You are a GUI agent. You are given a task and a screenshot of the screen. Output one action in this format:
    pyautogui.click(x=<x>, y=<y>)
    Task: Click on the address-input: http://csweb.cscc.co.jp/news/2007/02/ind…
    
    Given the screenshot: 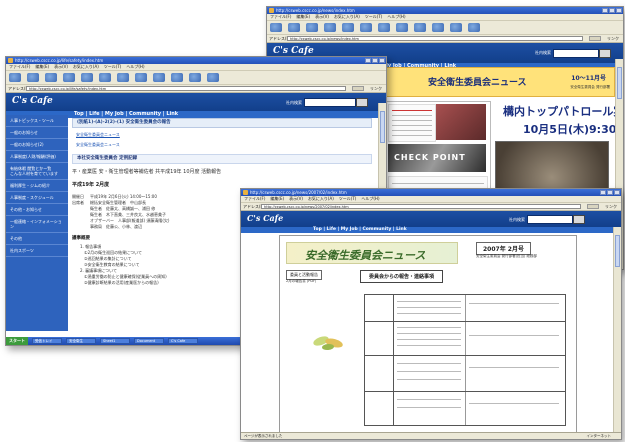 What is the action you would take?
    pyautogui.click(x=421, y=206)
    